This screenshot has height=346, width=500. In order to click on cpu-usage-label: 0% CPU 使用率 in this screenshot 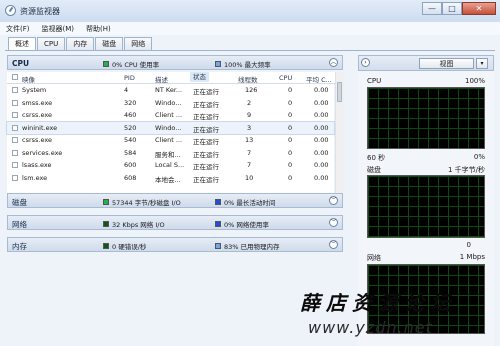, I will do `click(136, 65)`.